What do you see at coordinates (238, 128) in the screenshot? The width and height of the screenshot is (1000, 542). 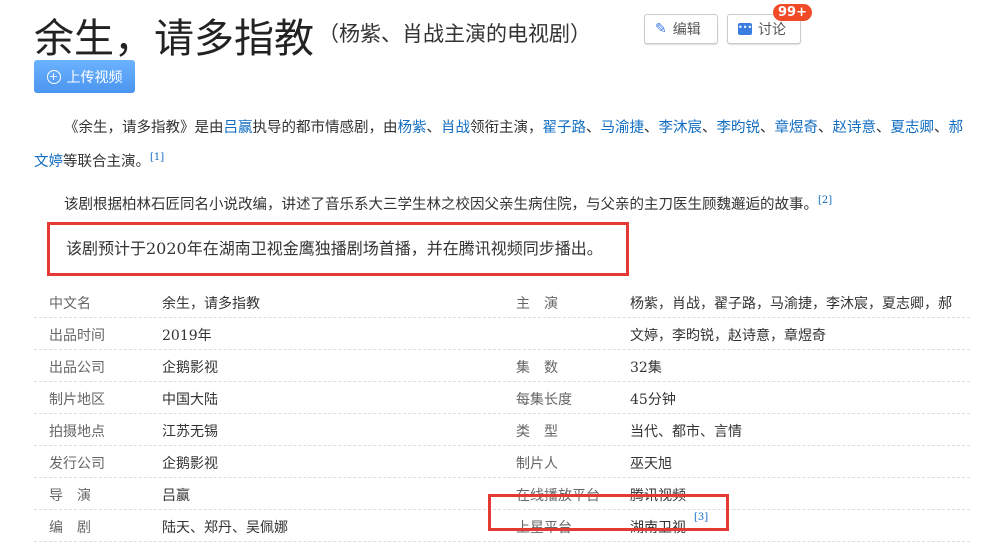 I see `person-link: 吕赢` at bounding box center [238, 128].